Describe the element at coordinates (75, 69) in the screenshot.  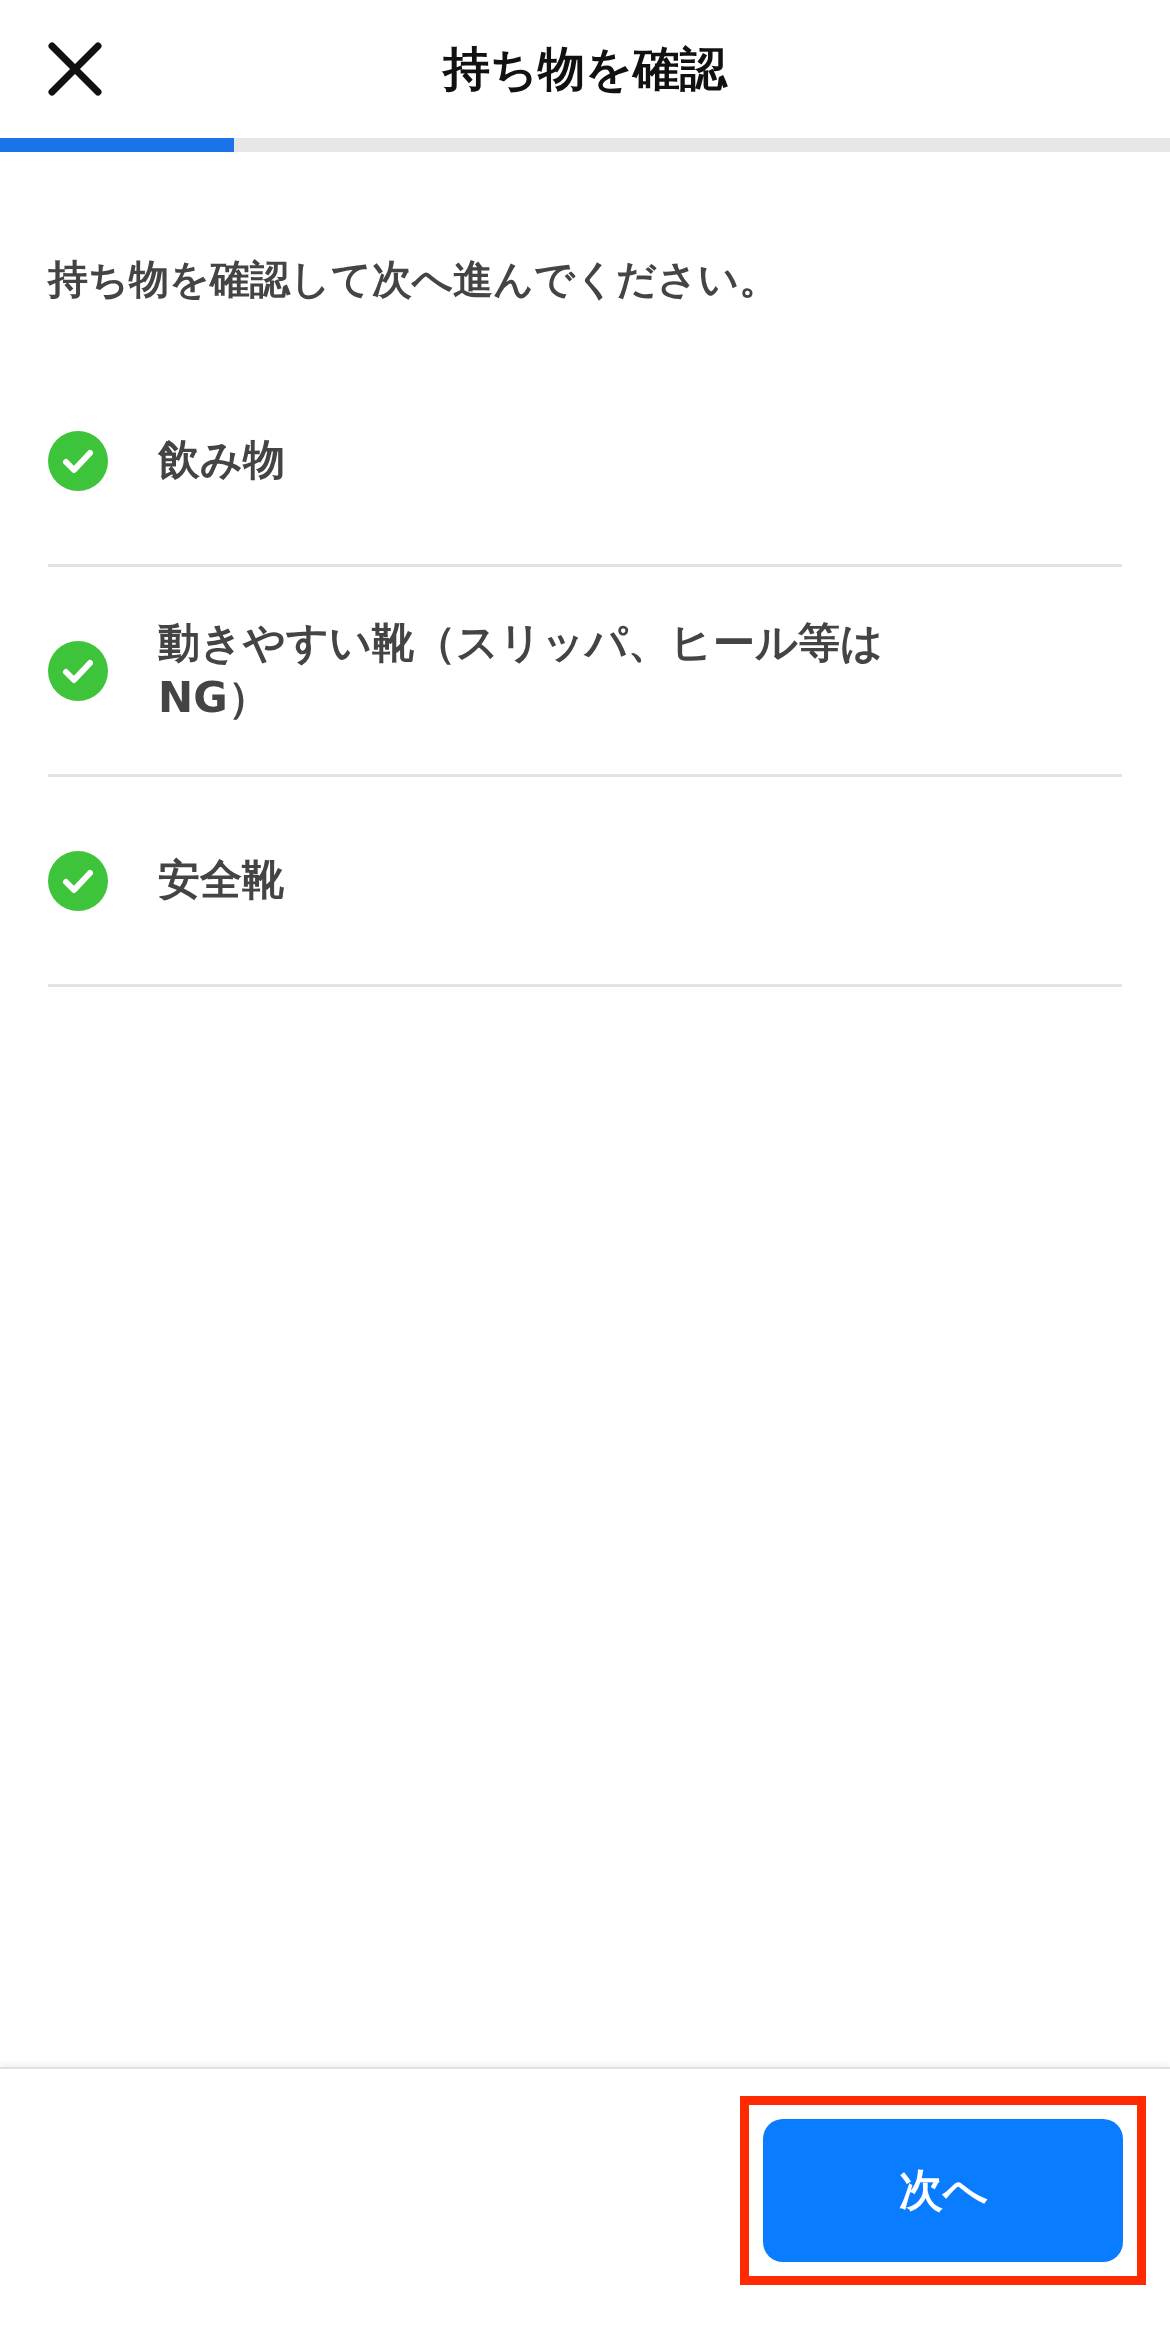
I see `close-icon` at that location.